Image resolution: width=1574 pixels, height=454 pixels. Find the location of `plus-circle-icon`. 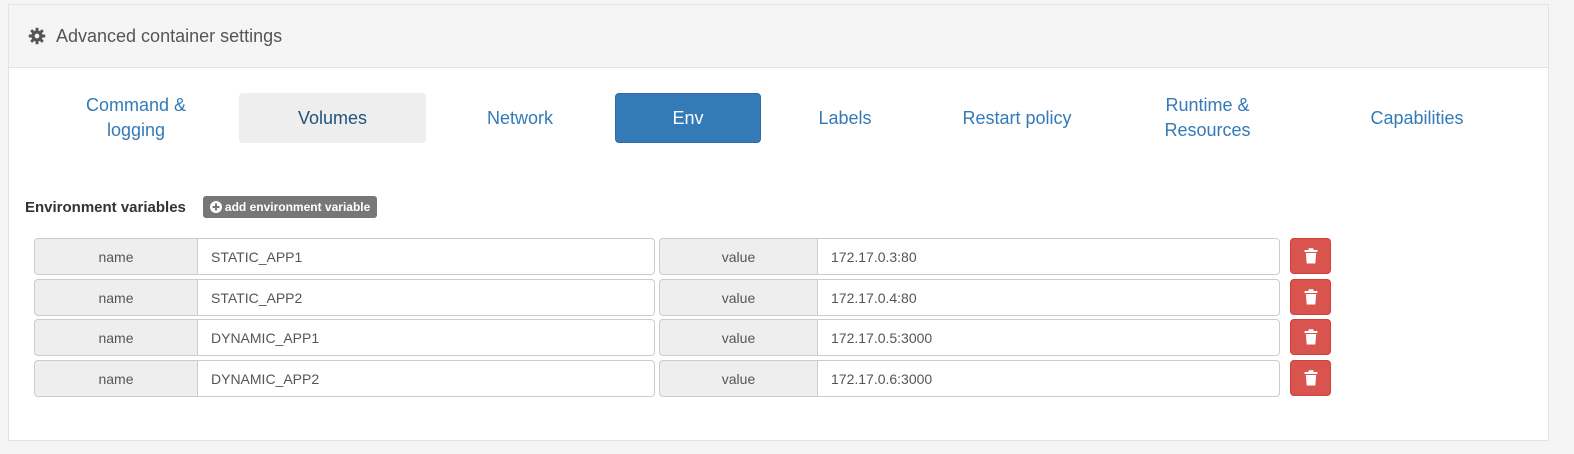

plus-circle-icon is located at coordinates (215, 206).